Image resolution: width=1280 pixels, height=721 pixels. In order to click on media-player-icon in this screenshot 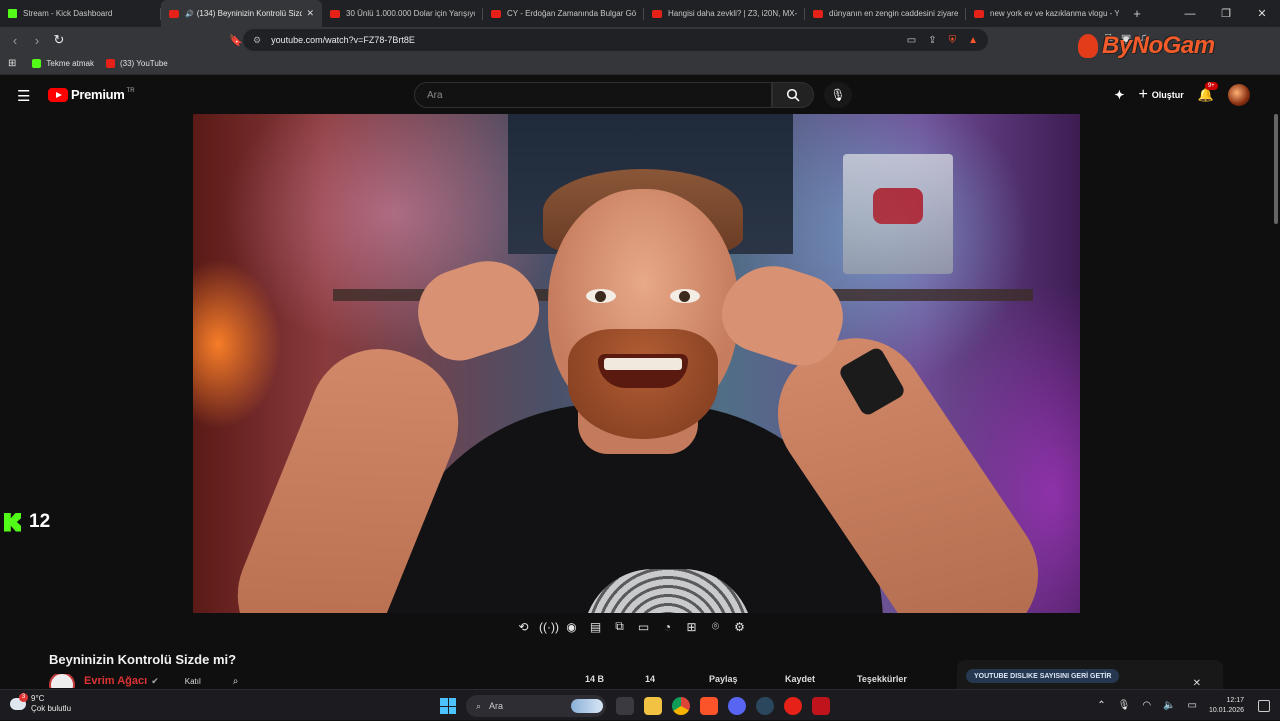, I will do `click(793, 706)`.